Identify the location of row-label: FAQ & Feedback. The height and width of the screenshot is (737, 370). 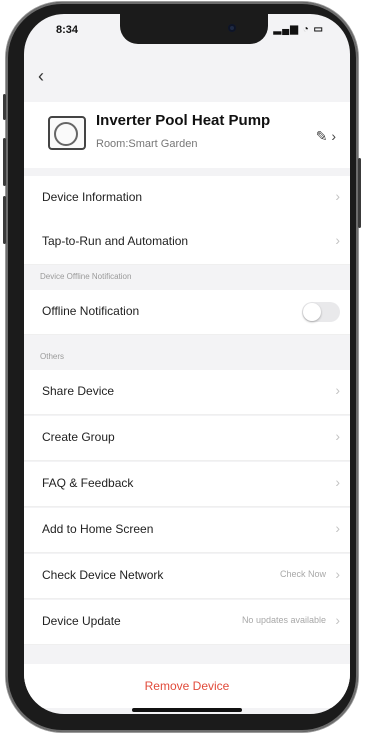
(88, 483).